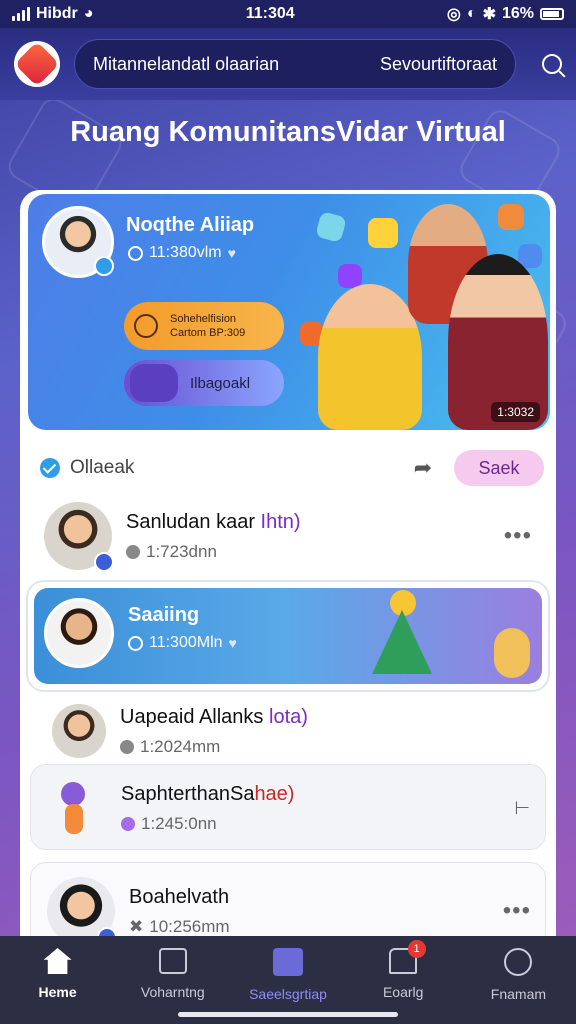 The width and height of the screenshot is (576, 1024). What do you see at coordinates (181, 551) in the screenshot?
I see `member-time: 1:723dnn` at bounding box center [181, 551].